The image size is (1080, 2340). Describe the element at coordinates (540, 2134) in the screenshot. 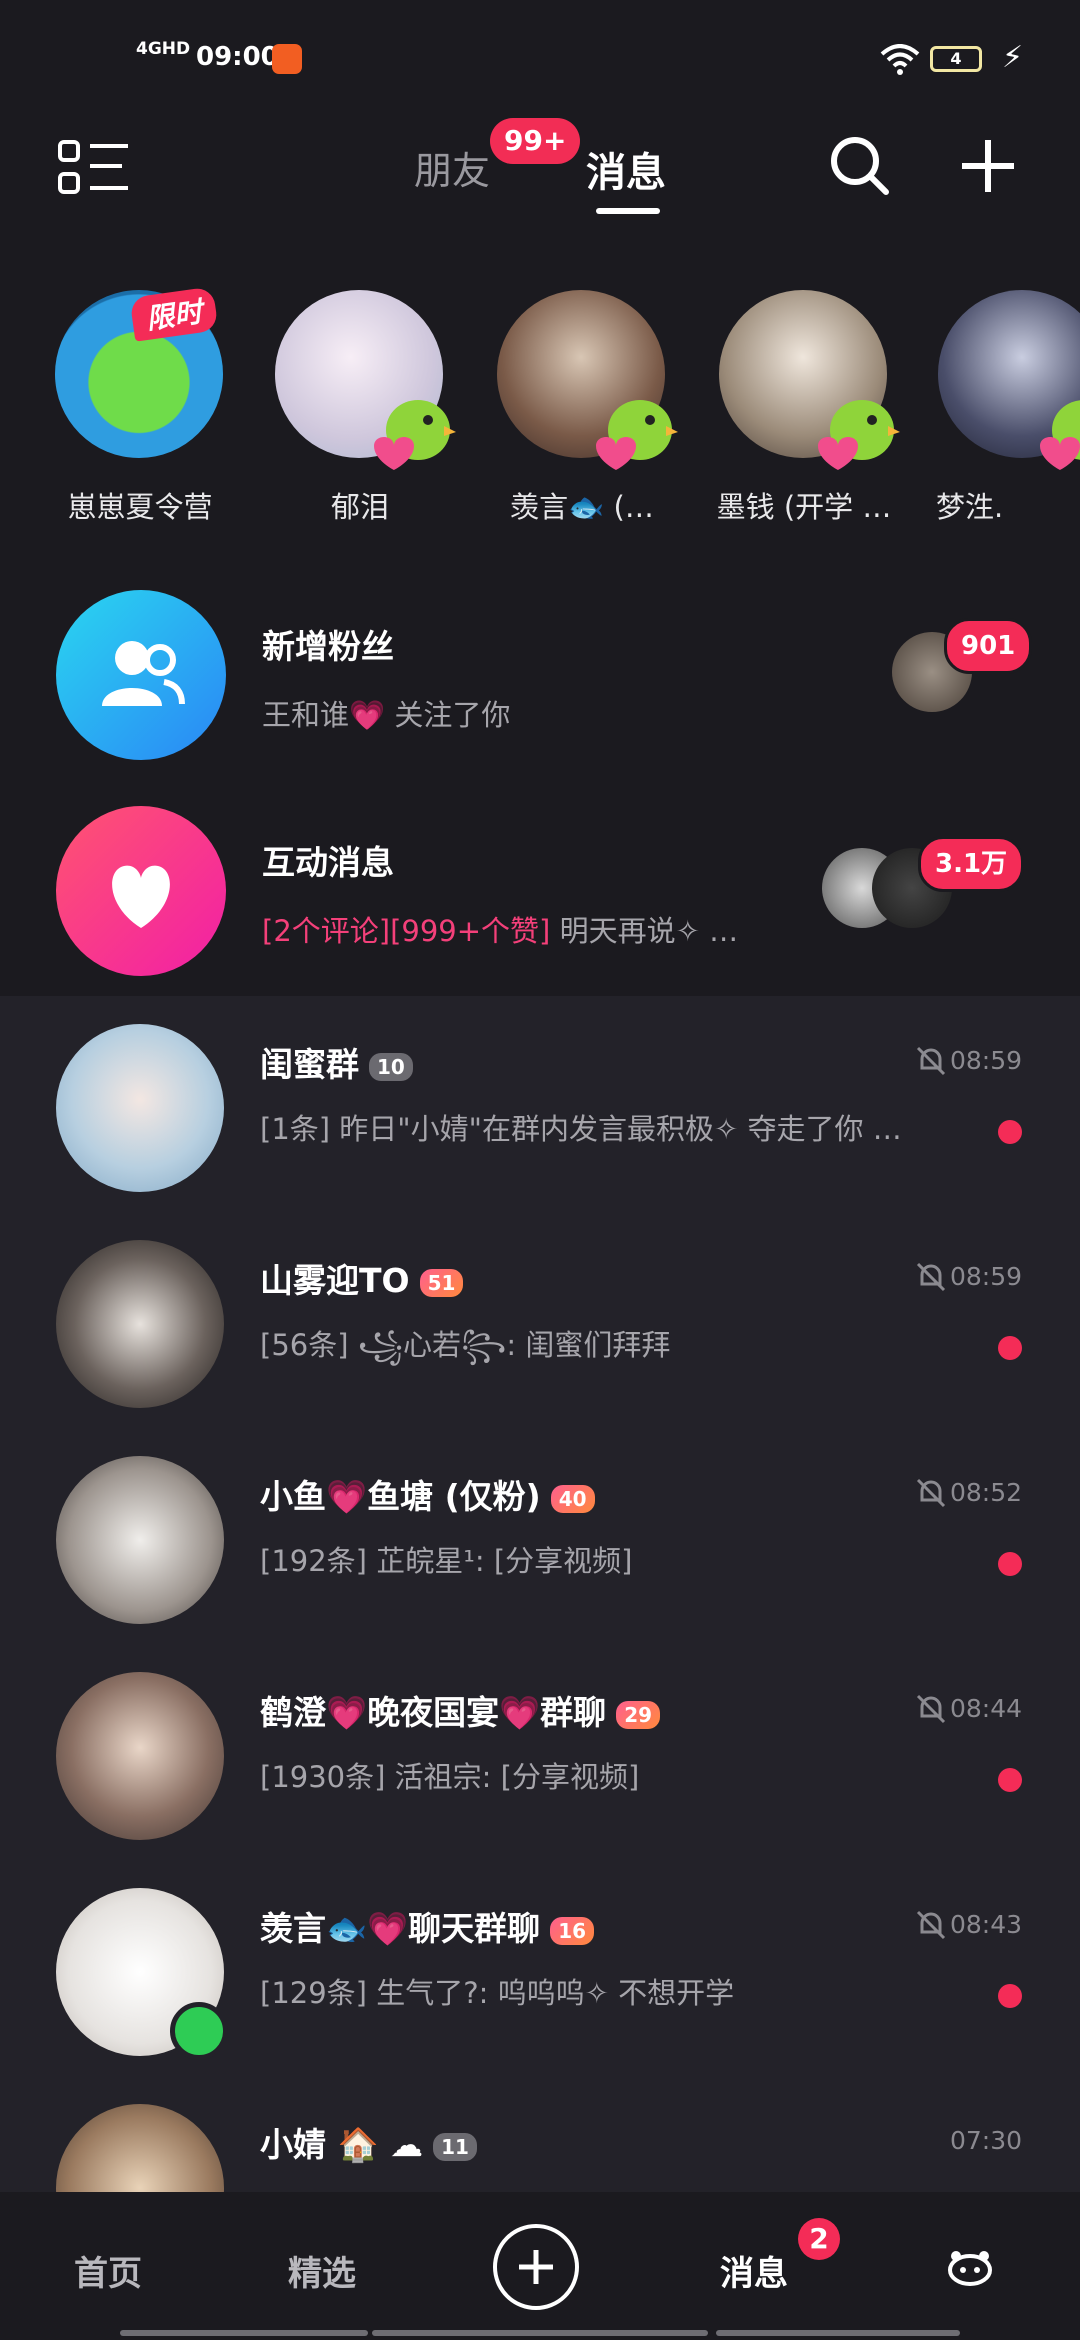

I see `list-item: 小婧 🏠 ☁ 11 07:30` at that location.